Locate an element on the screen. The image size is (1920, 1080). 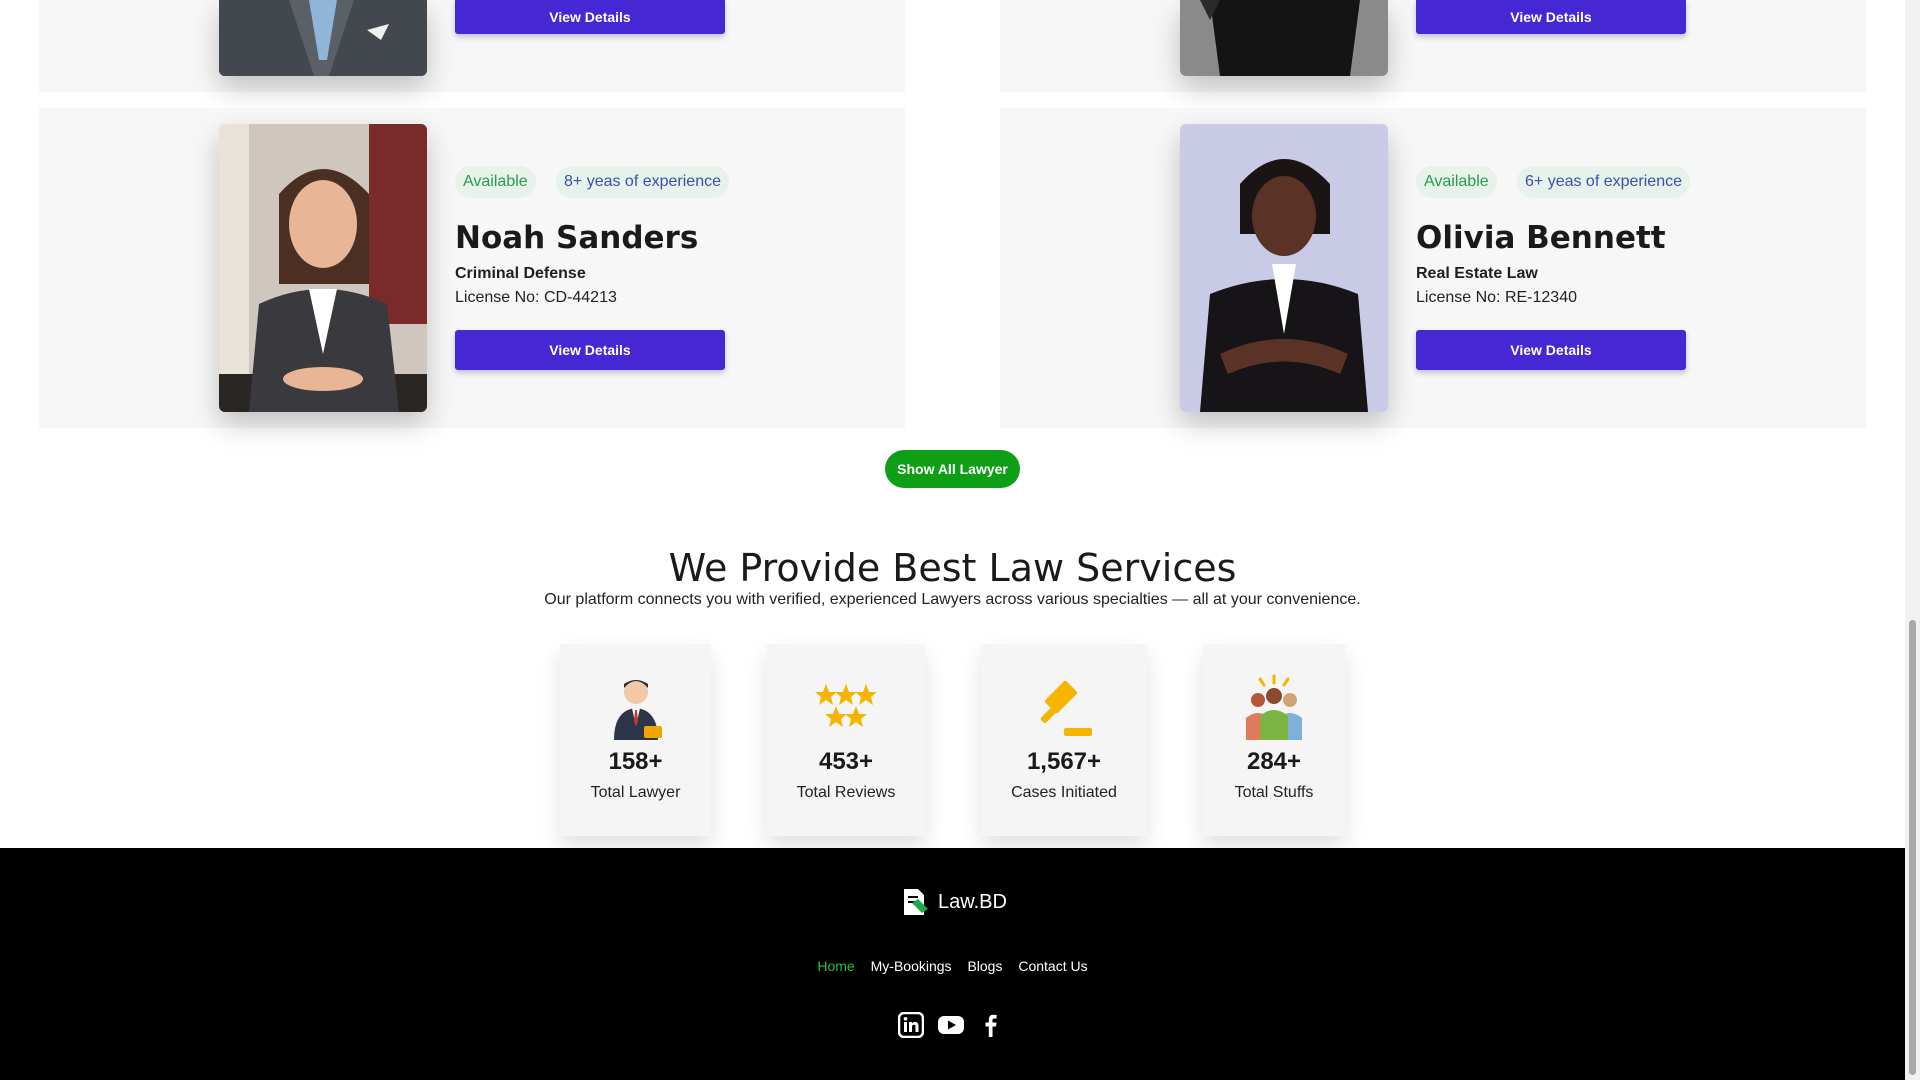
facebook-icon is located at coordinates (991, 1025).